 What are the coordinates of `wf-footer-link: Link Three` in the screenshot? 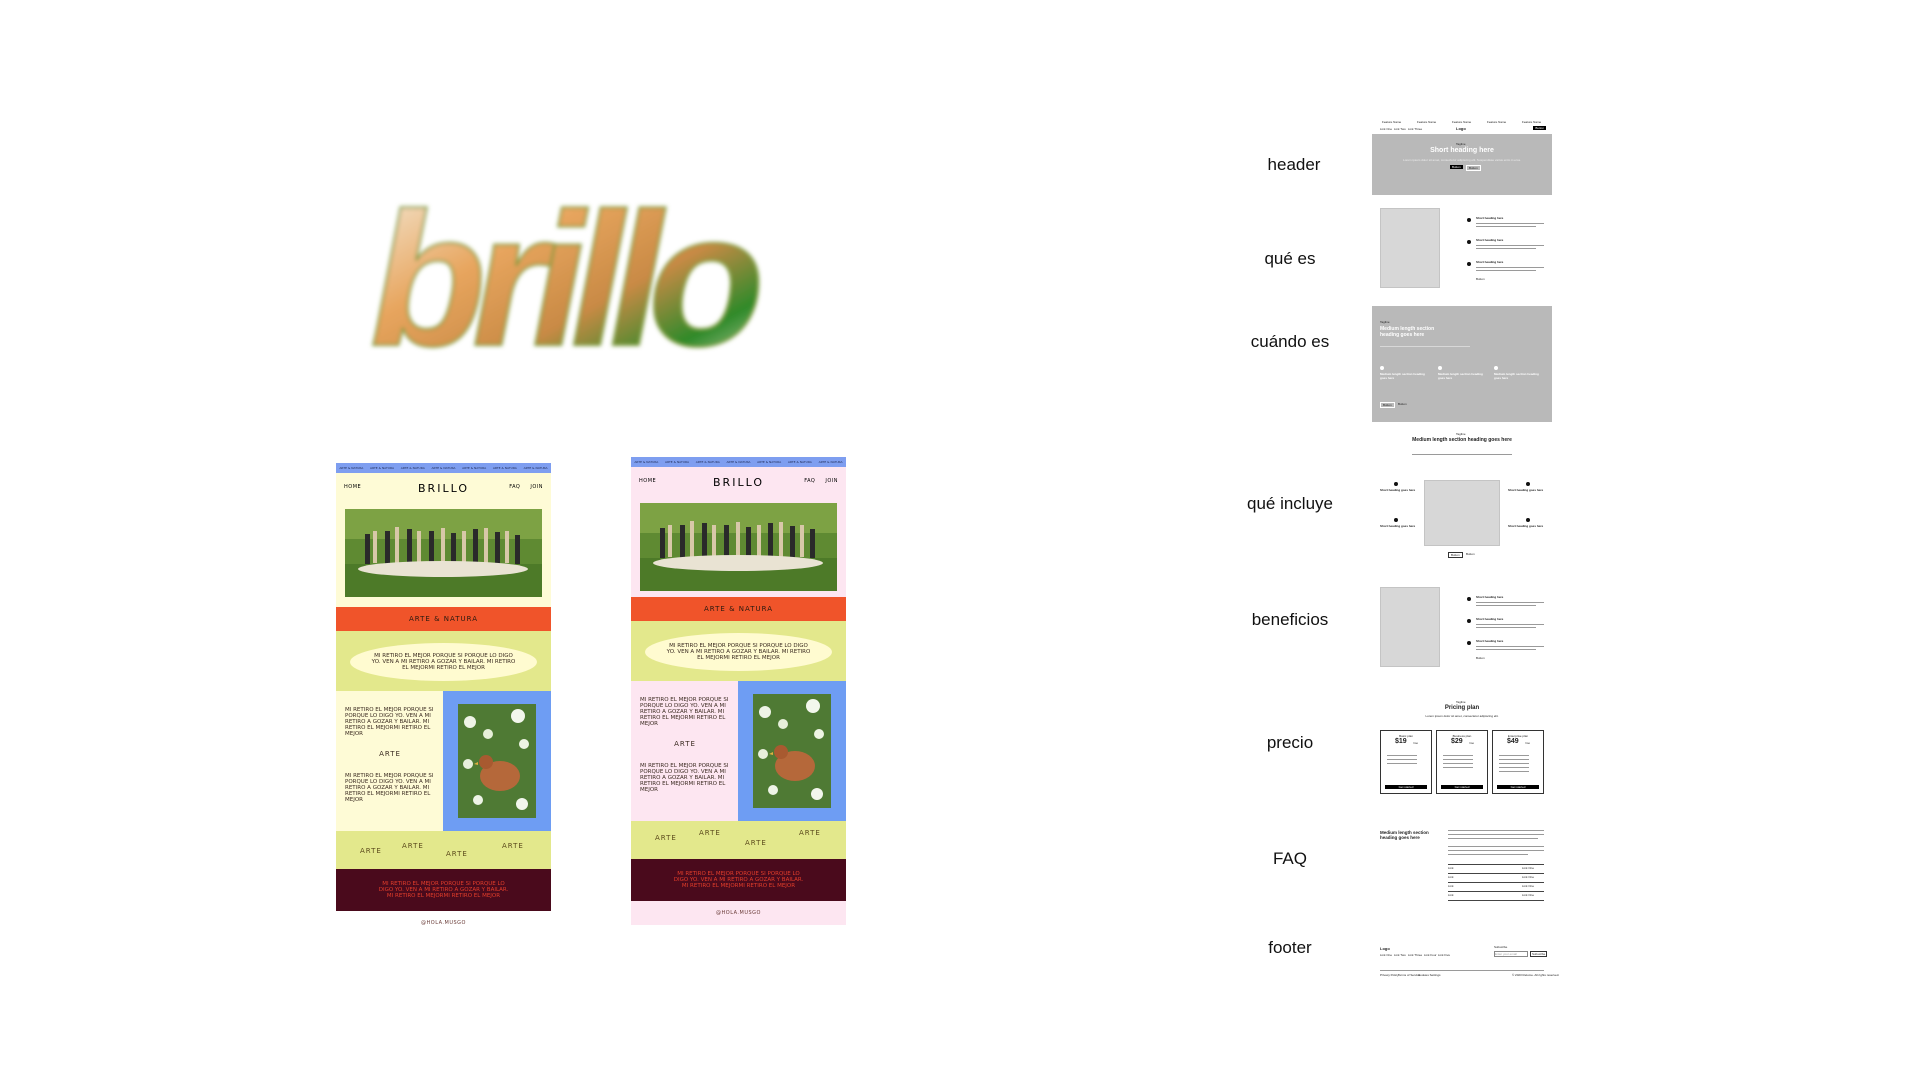 It's located at (1415, 955).